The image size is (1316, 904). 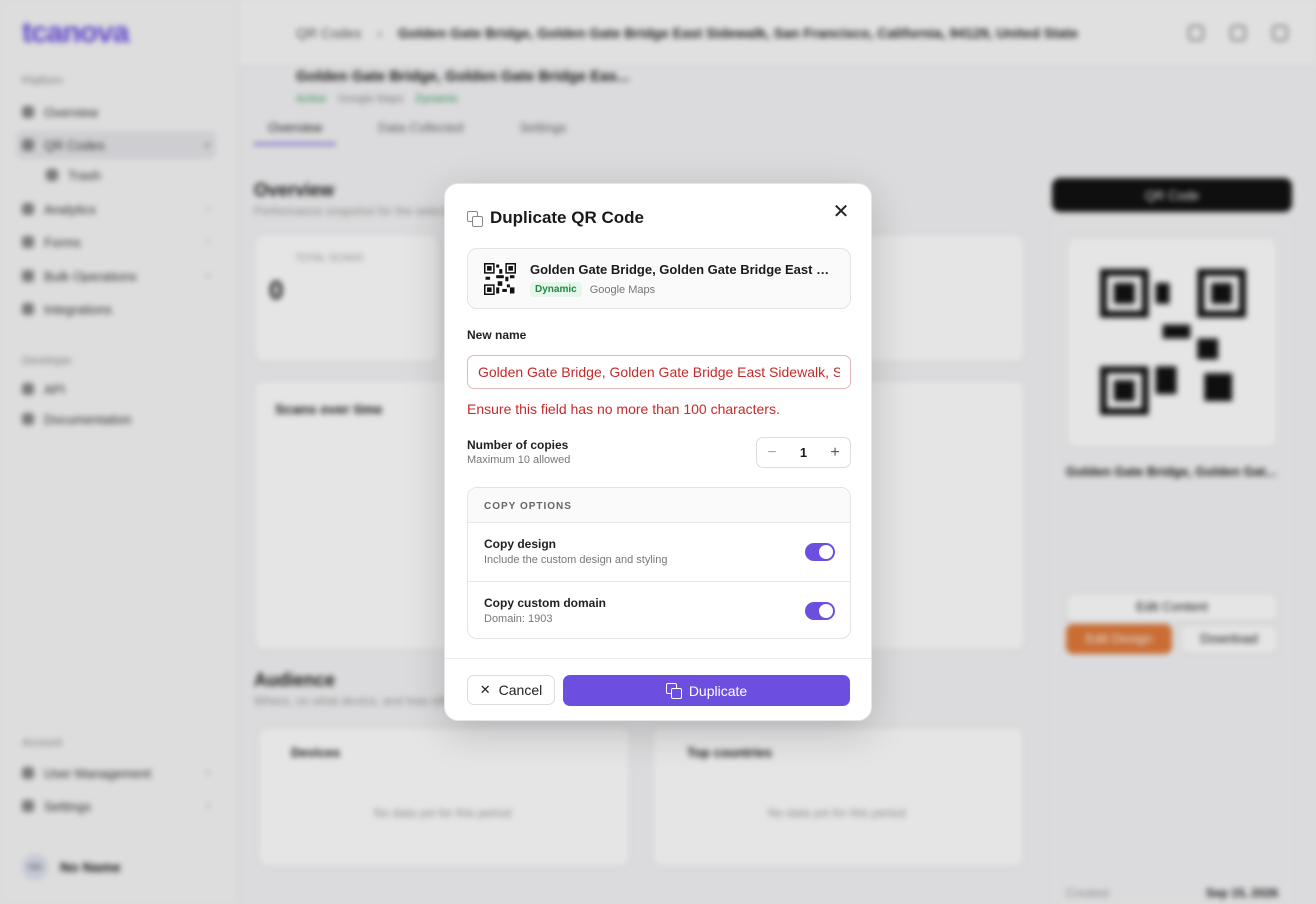 What do you see at coordinates (772, 453) in the screenshot?
I see `decrement-button: −` at bounding box center [772, 453].